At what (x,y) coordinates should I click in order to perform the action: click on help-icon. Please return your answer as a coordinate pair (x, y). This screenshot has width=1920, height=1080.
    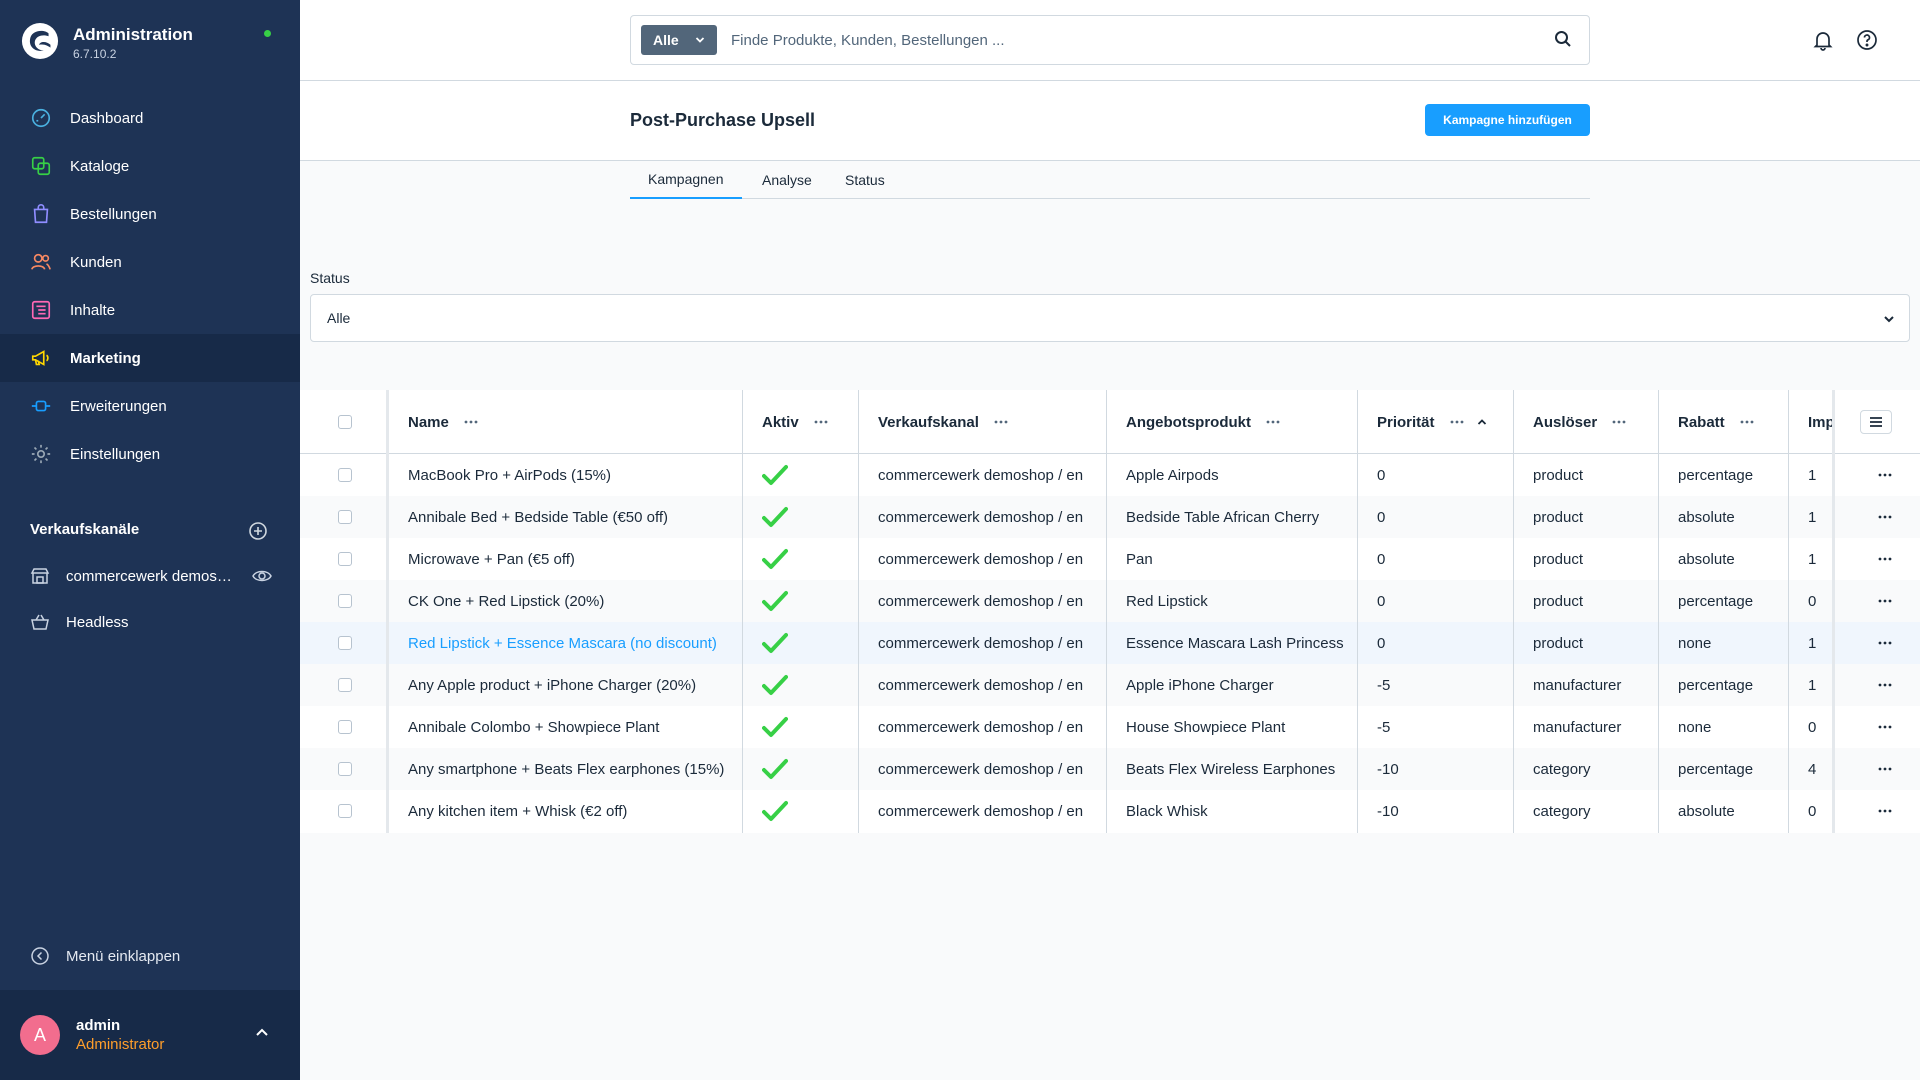
    Looking at the image, I should click on (1867, 40).